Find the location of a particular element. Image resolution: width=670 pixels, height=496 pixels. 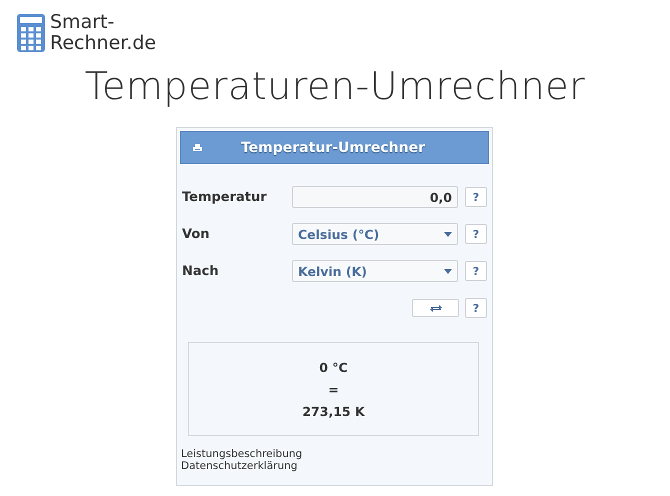

result-text: 273,15 K is located at coordinates (333, 411).